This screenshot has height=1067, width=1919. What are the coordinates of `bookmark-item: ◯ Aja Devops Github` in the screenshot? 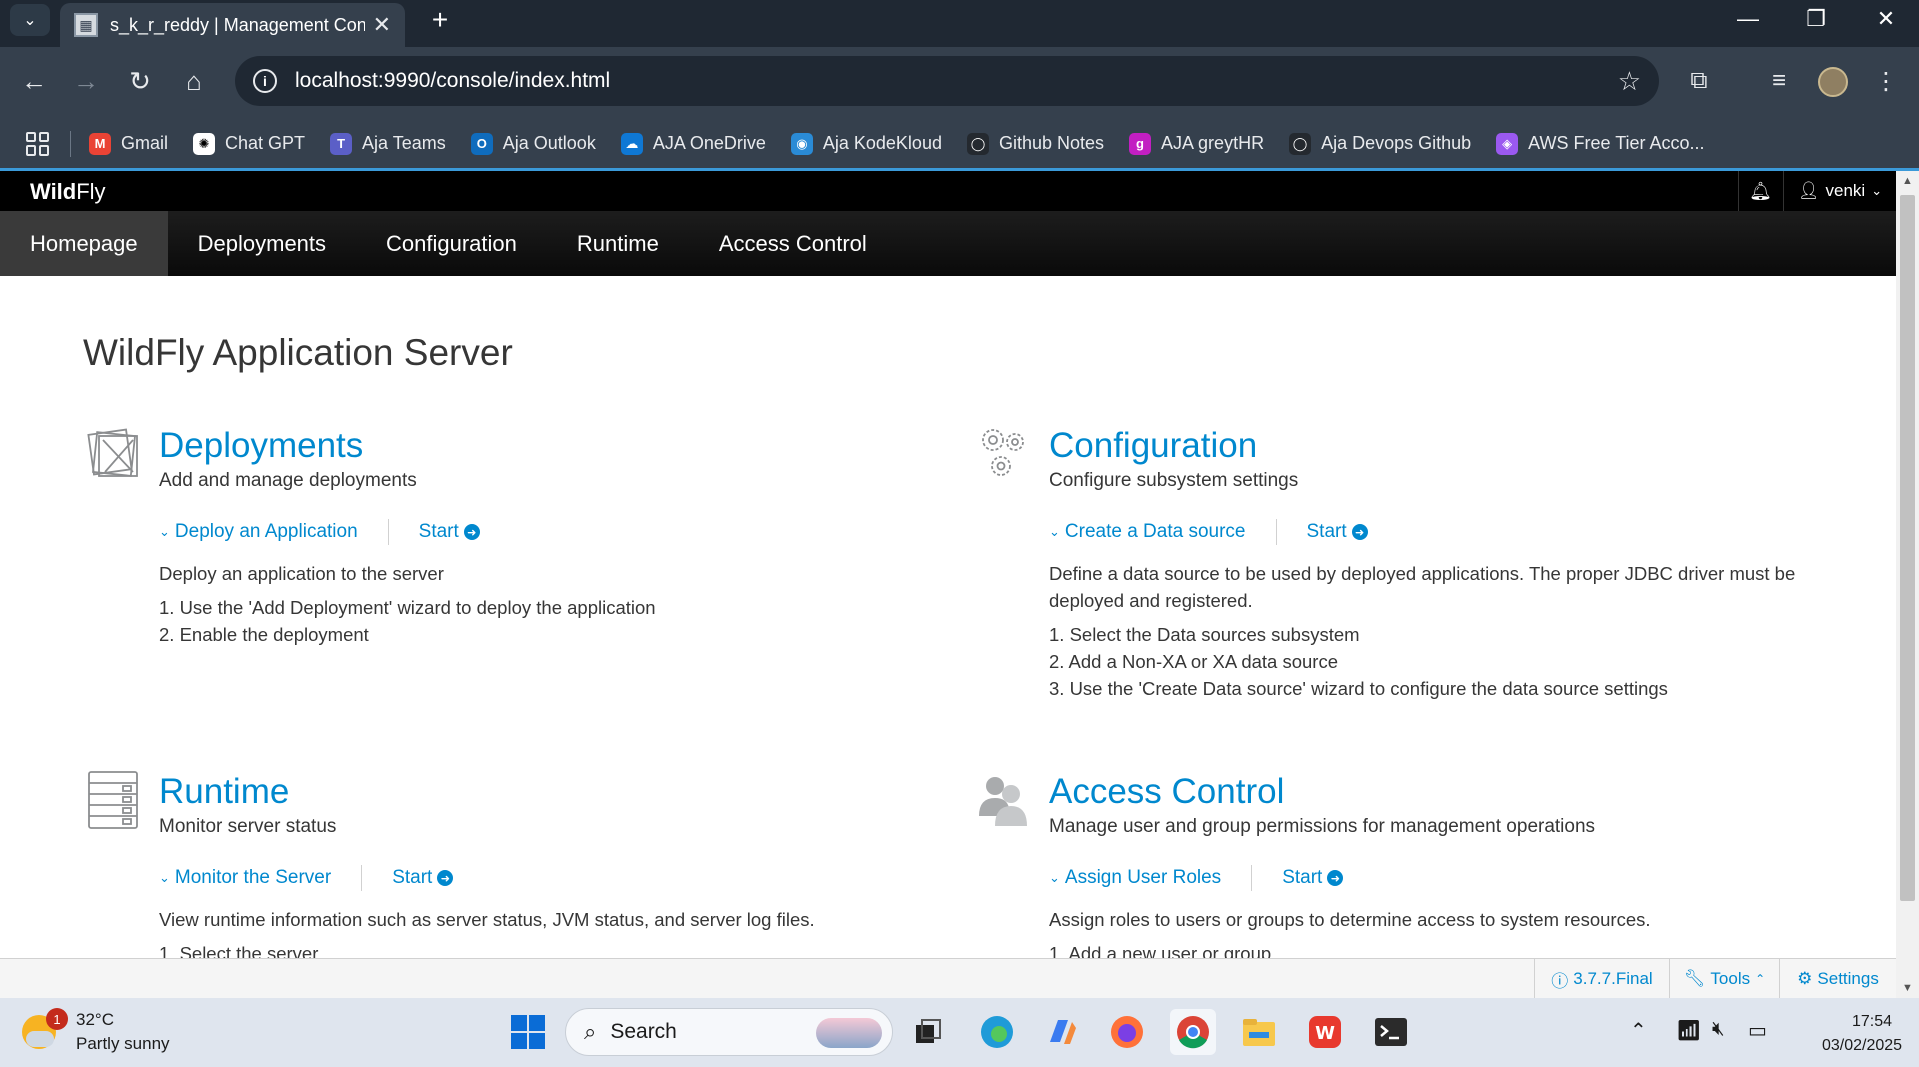 It's located at (1380, 143).